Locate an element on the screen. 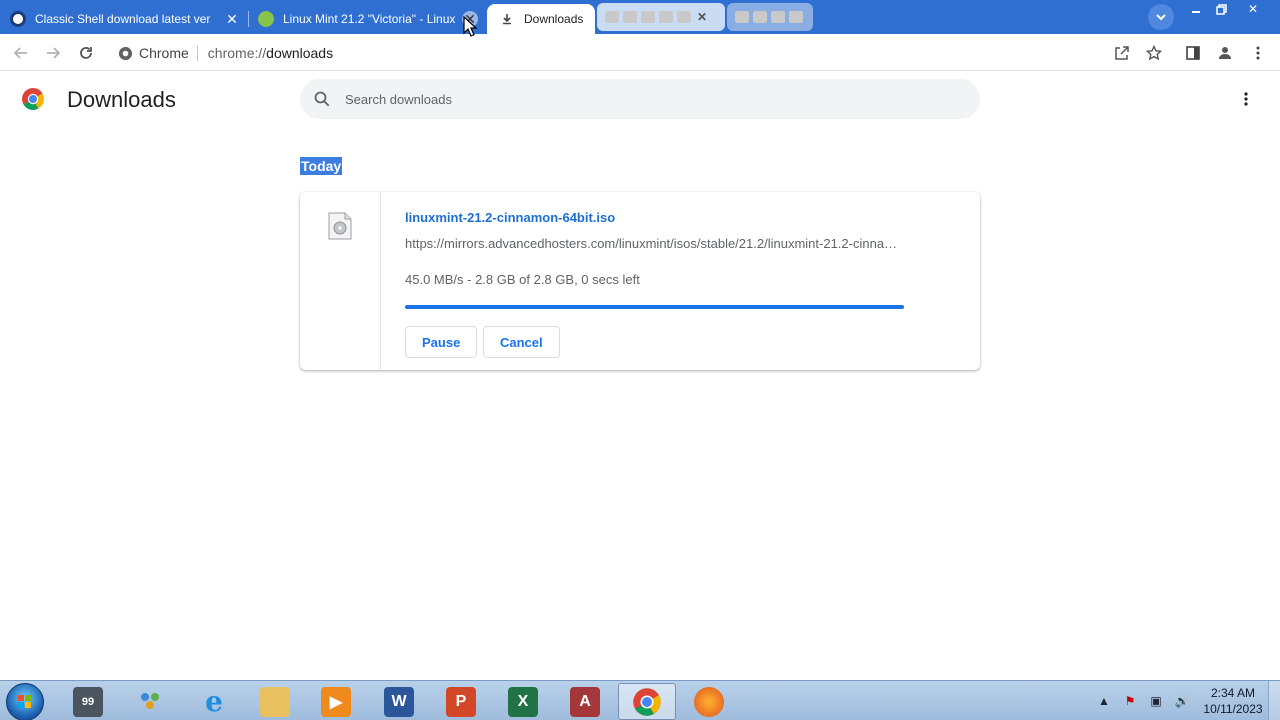 Image resolution: width=1280 pixels, height=720 pixels. site-info-chip: Chrome is located at coordinates (153, 53).